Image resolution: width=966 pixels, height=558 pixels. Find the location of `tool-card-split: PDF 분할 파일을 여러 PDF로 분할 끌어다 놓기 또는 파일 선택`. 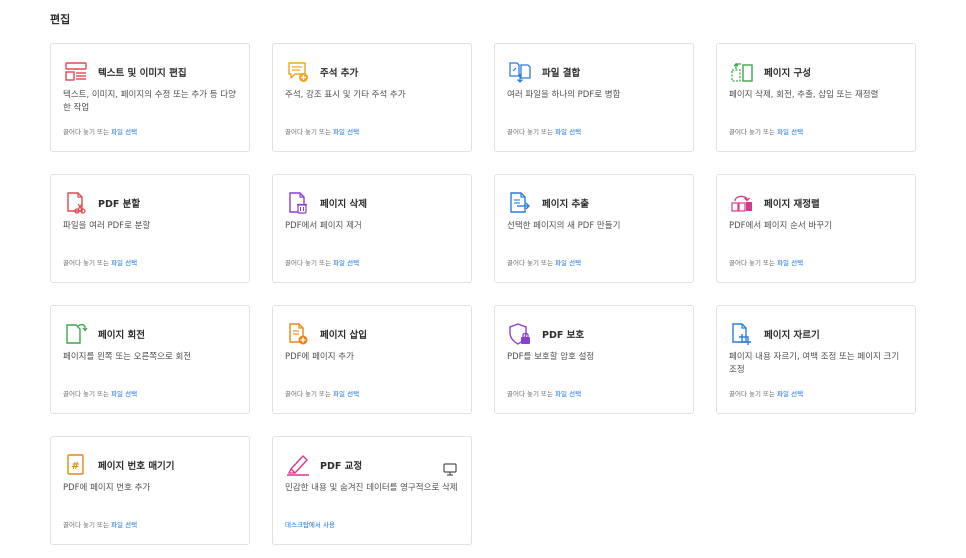

tool-card-split: PDF 분할 파일을 여러 PDF로 분할 끌어다 놓기 또는 파일 선택 is located at coordinates (150, 228).